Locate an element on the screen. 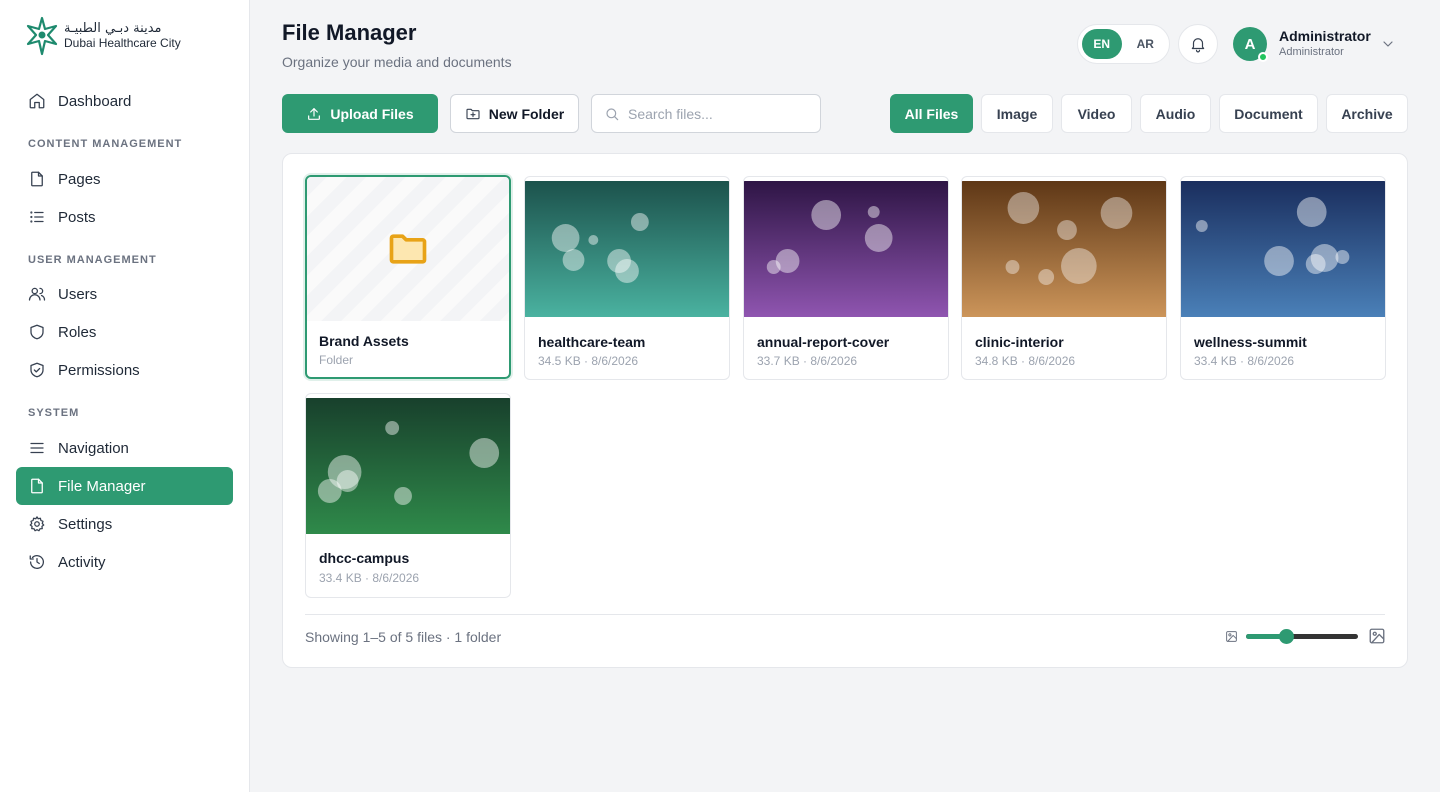  search-input is located at coordinates (718, 113).